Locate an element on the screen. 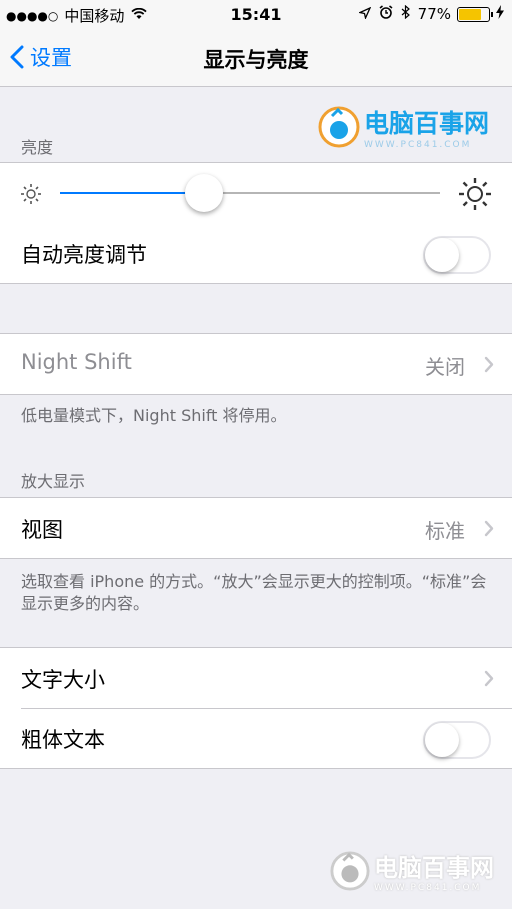  text-size-label: 文字大小 is located at coordinates (63, 680).